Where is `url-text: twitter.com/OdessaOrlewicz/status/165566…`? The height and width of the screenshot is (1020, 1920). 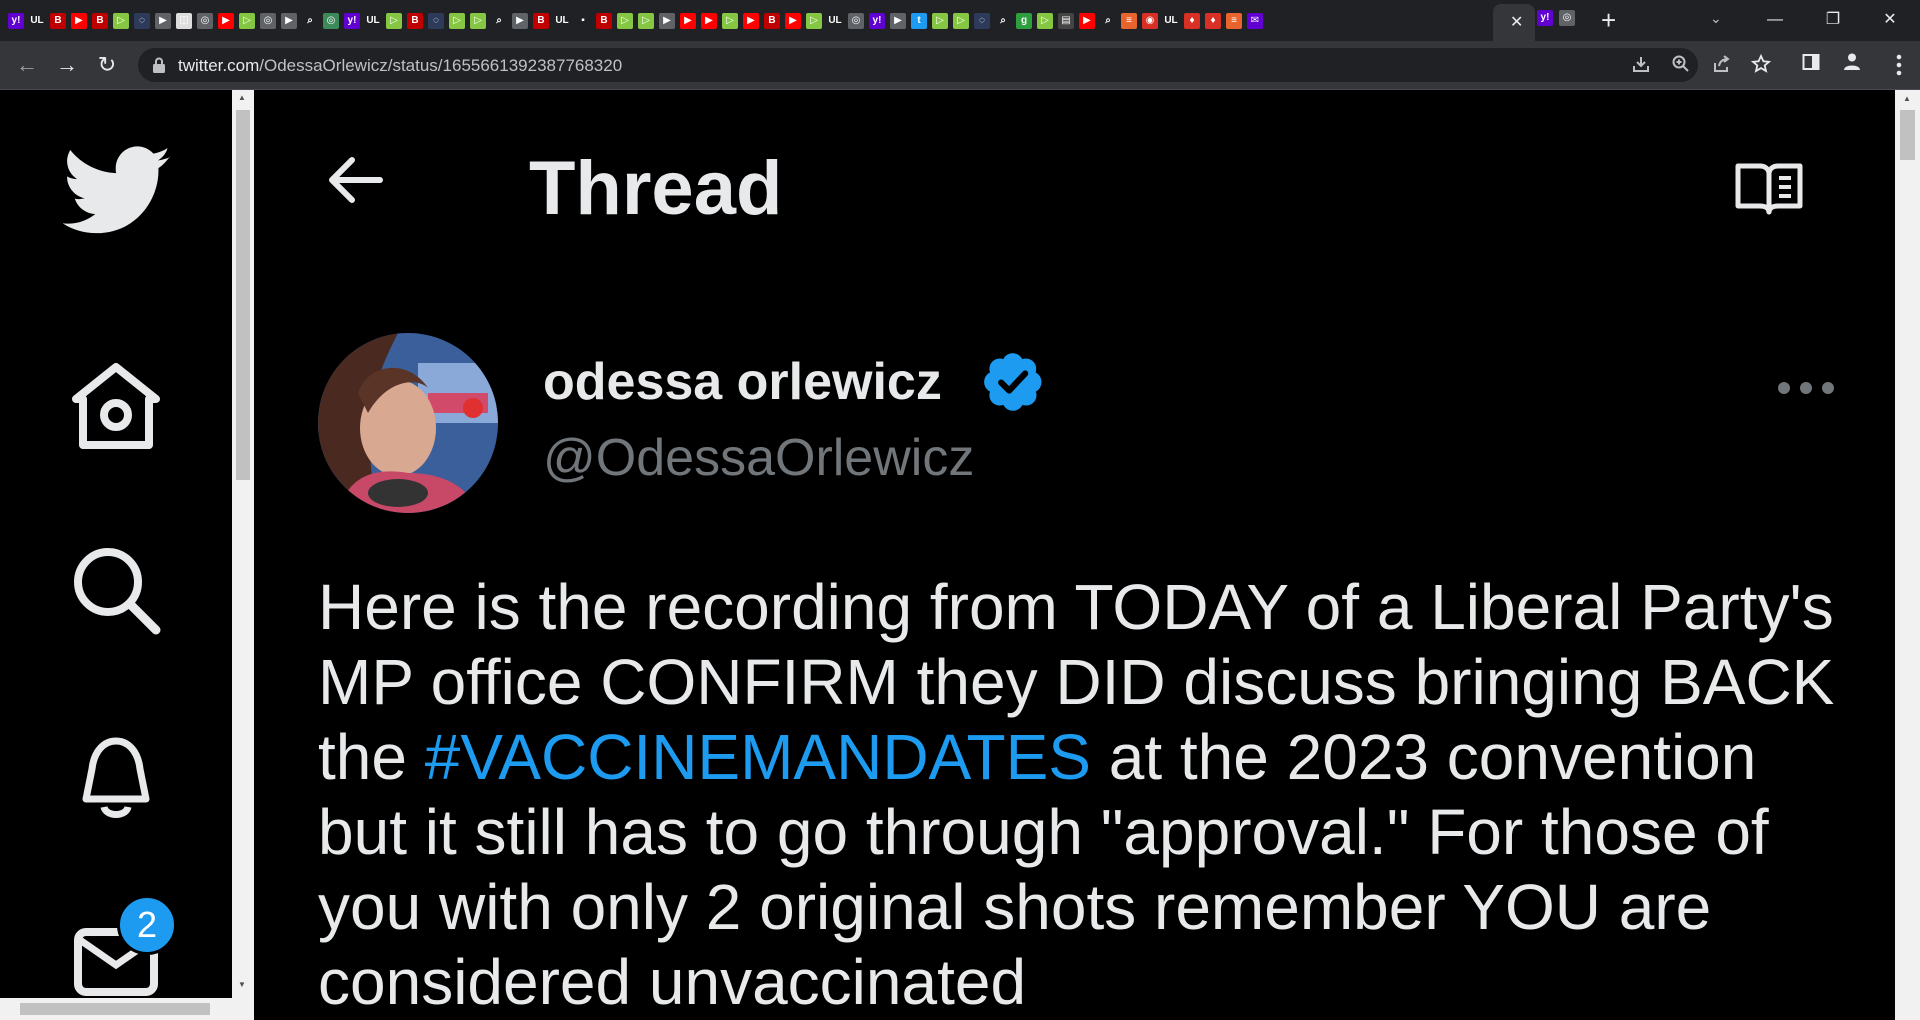 url-text: twitter.com/OdessaOrlewicz/status/165566… is located at coordinates (400, 66).